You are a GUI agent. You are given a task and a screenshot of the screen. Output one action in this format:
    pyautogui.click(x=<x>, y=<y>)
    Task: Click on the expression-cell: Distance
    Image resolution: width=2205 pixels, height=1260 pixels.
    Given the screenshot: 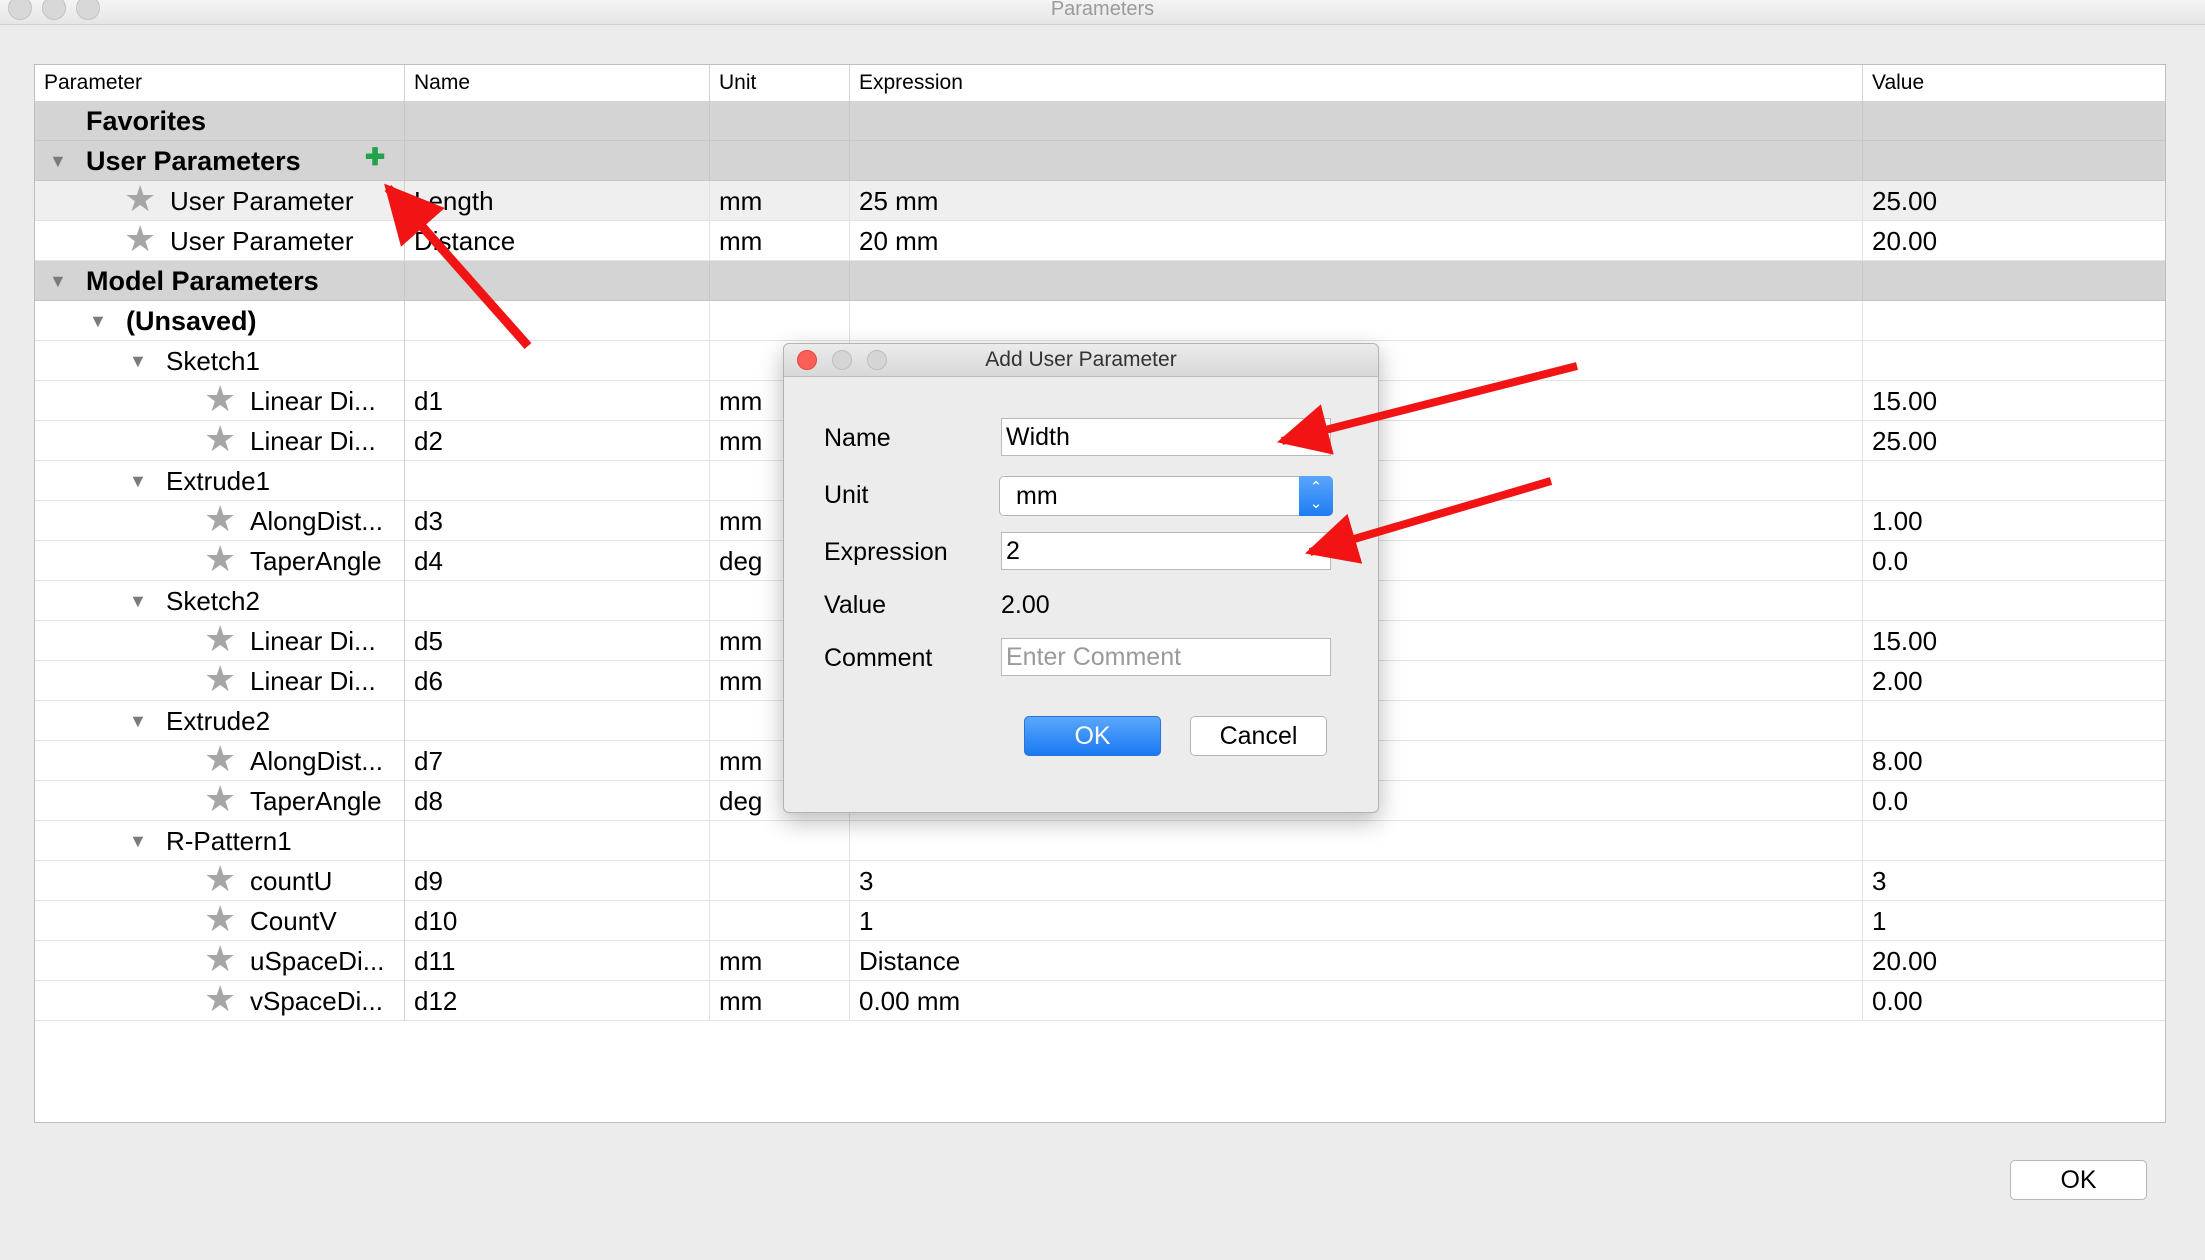 What is the action you would take?
    pyautogui.click(x=1356, y=961)
    